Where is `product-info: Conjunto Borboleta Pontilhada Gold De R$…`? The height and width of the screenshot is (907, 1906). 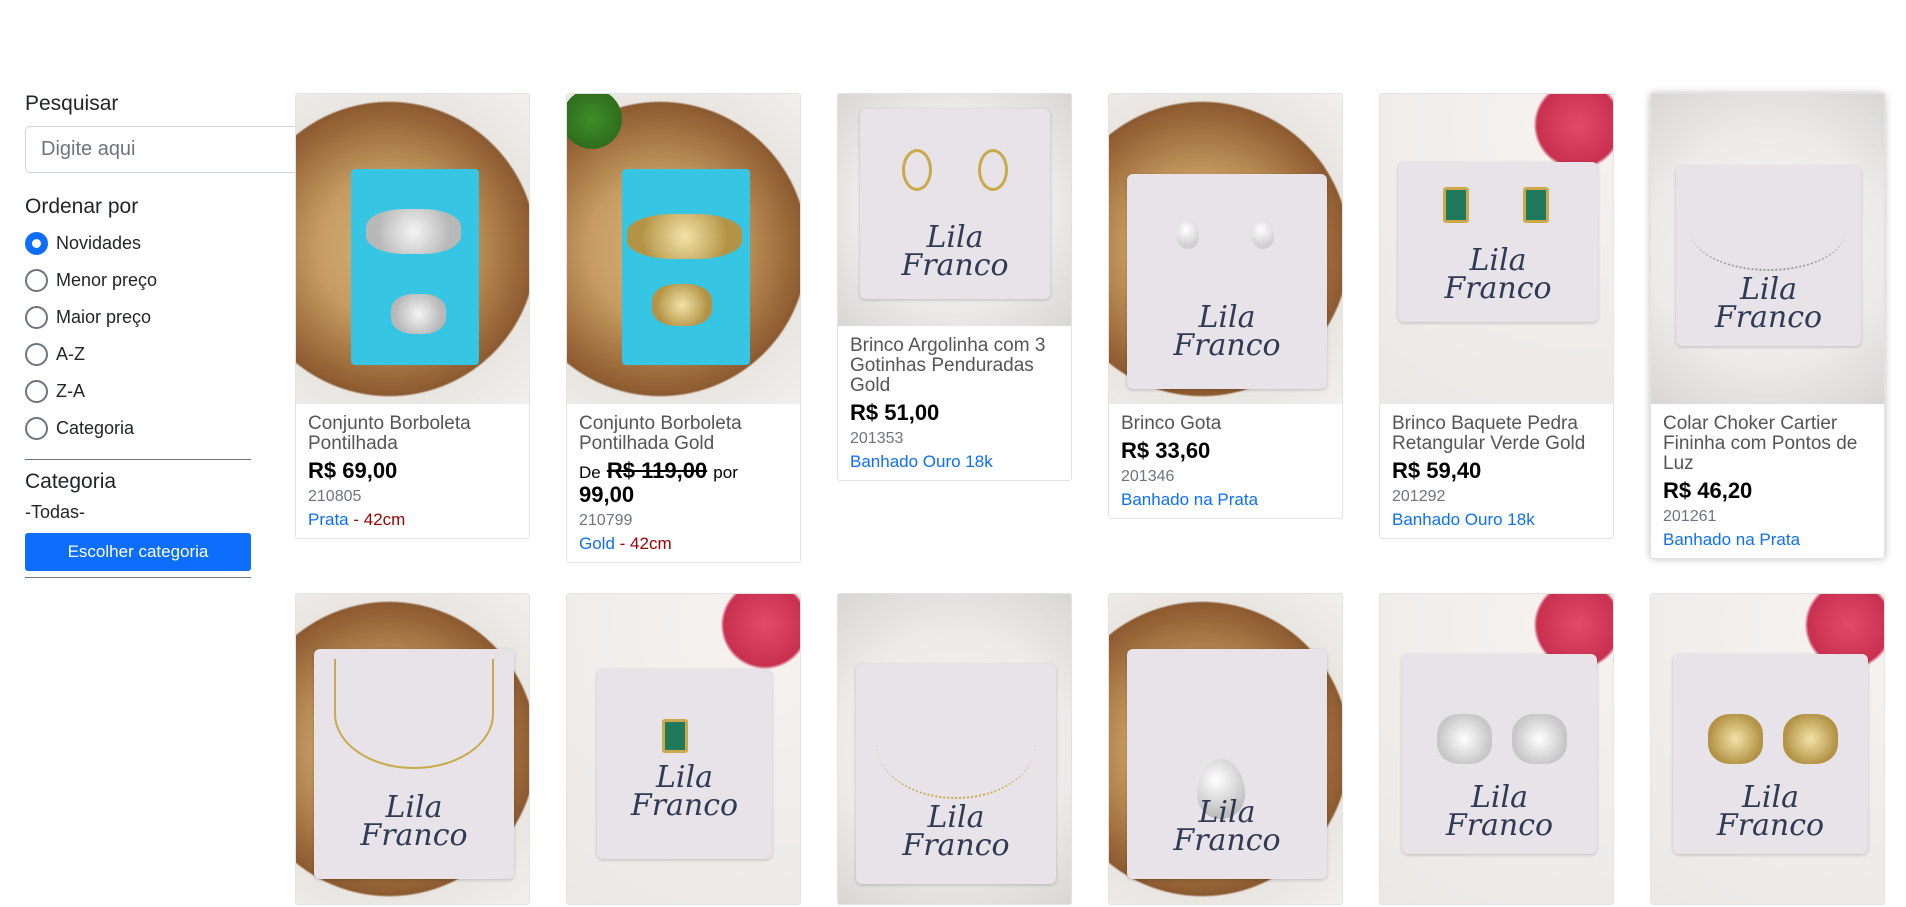 product-info: Conjunto Borboleta Pontilhada Gold De R$… is located at coordinates (683, 483).